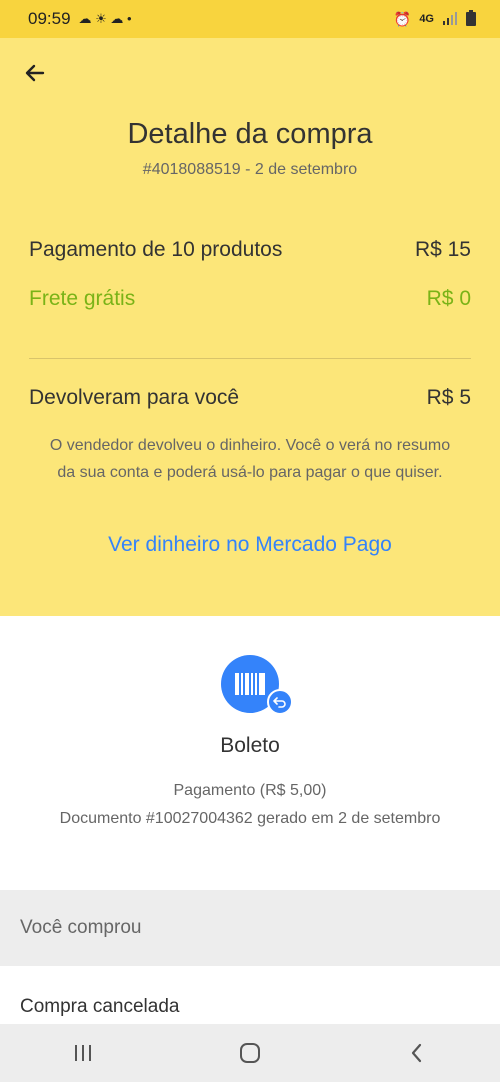 The height and width of the screenshot is (1082, 500). I want to click on home-icon, so click(249, 1053).